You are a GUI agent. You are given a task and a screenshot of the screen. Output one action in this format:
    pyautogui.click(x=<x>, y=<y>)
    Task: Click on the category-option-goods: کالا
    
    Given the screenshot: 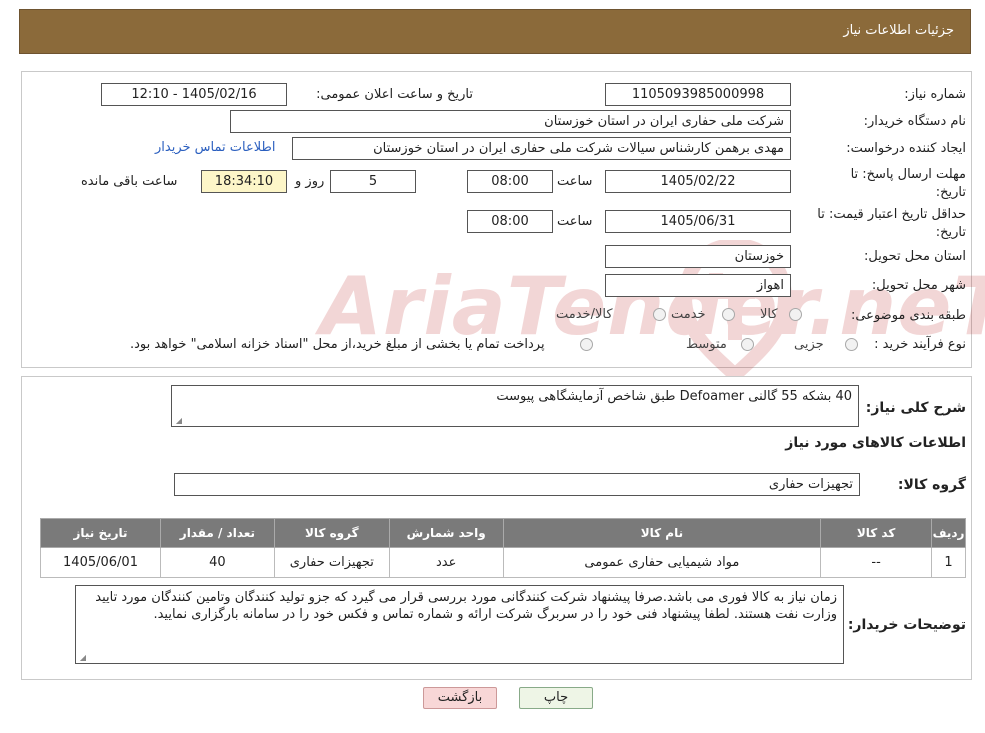 What is the action you would take?
    pyautogui.click(x=769, y=314)
    